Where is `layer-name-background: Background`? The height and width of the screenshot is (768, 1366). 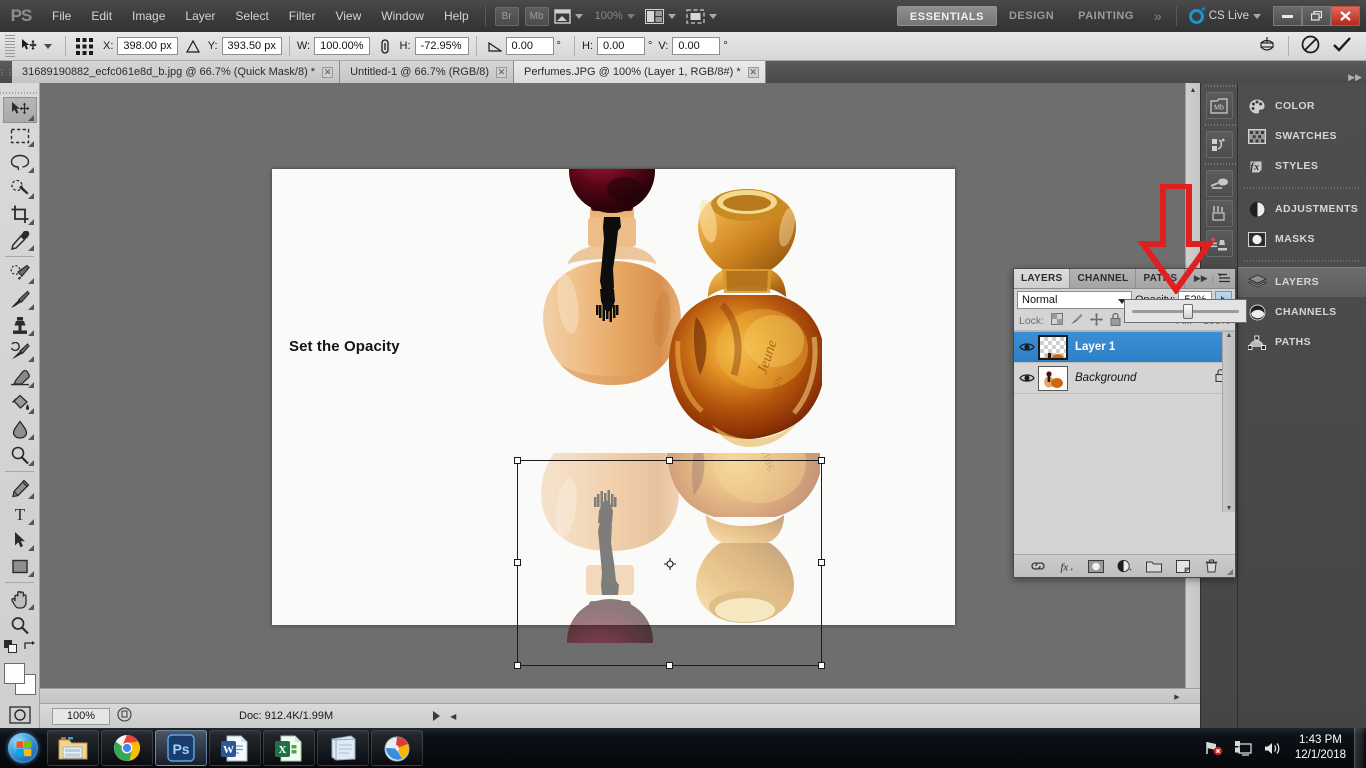 layer-name-background: Background is located at coordinates (1105, 378).